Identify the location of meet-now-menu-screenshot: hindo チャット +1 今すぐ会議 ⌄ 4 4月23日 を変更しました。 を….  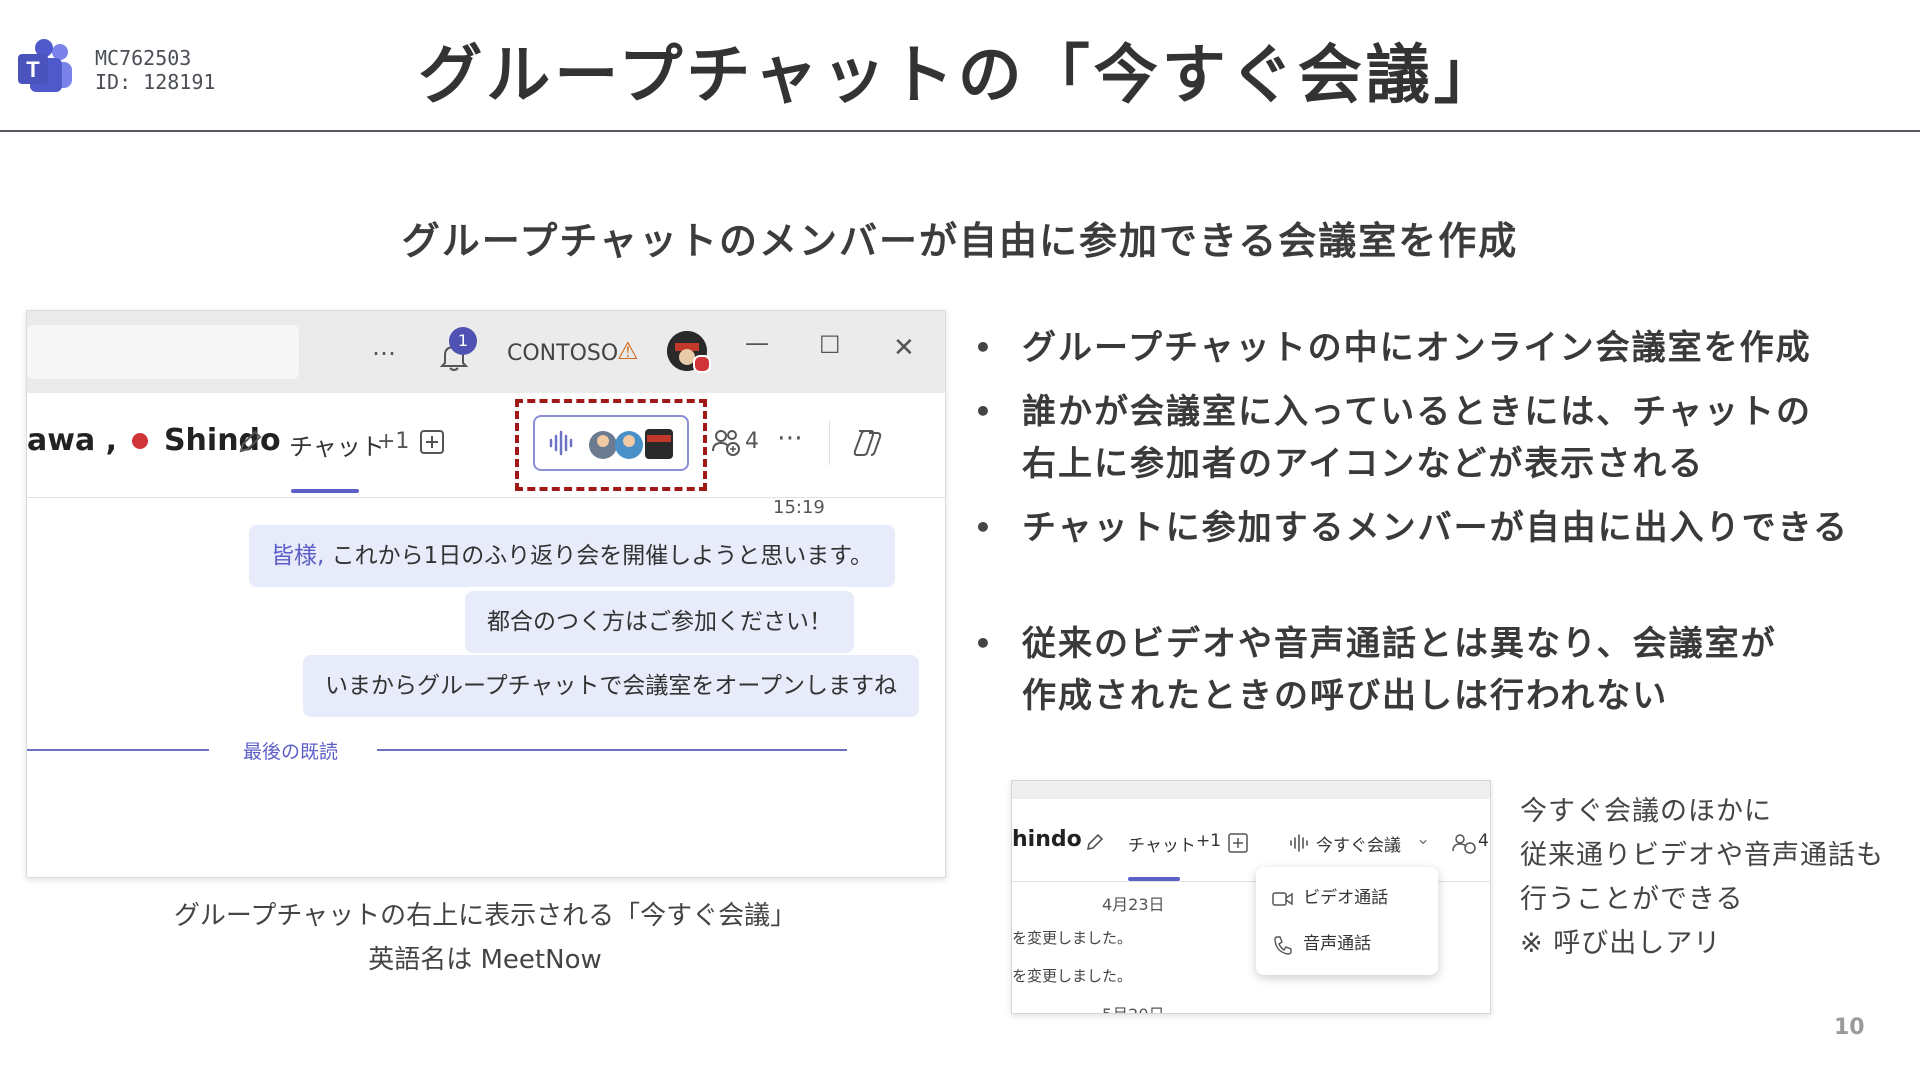
(1251, 897).